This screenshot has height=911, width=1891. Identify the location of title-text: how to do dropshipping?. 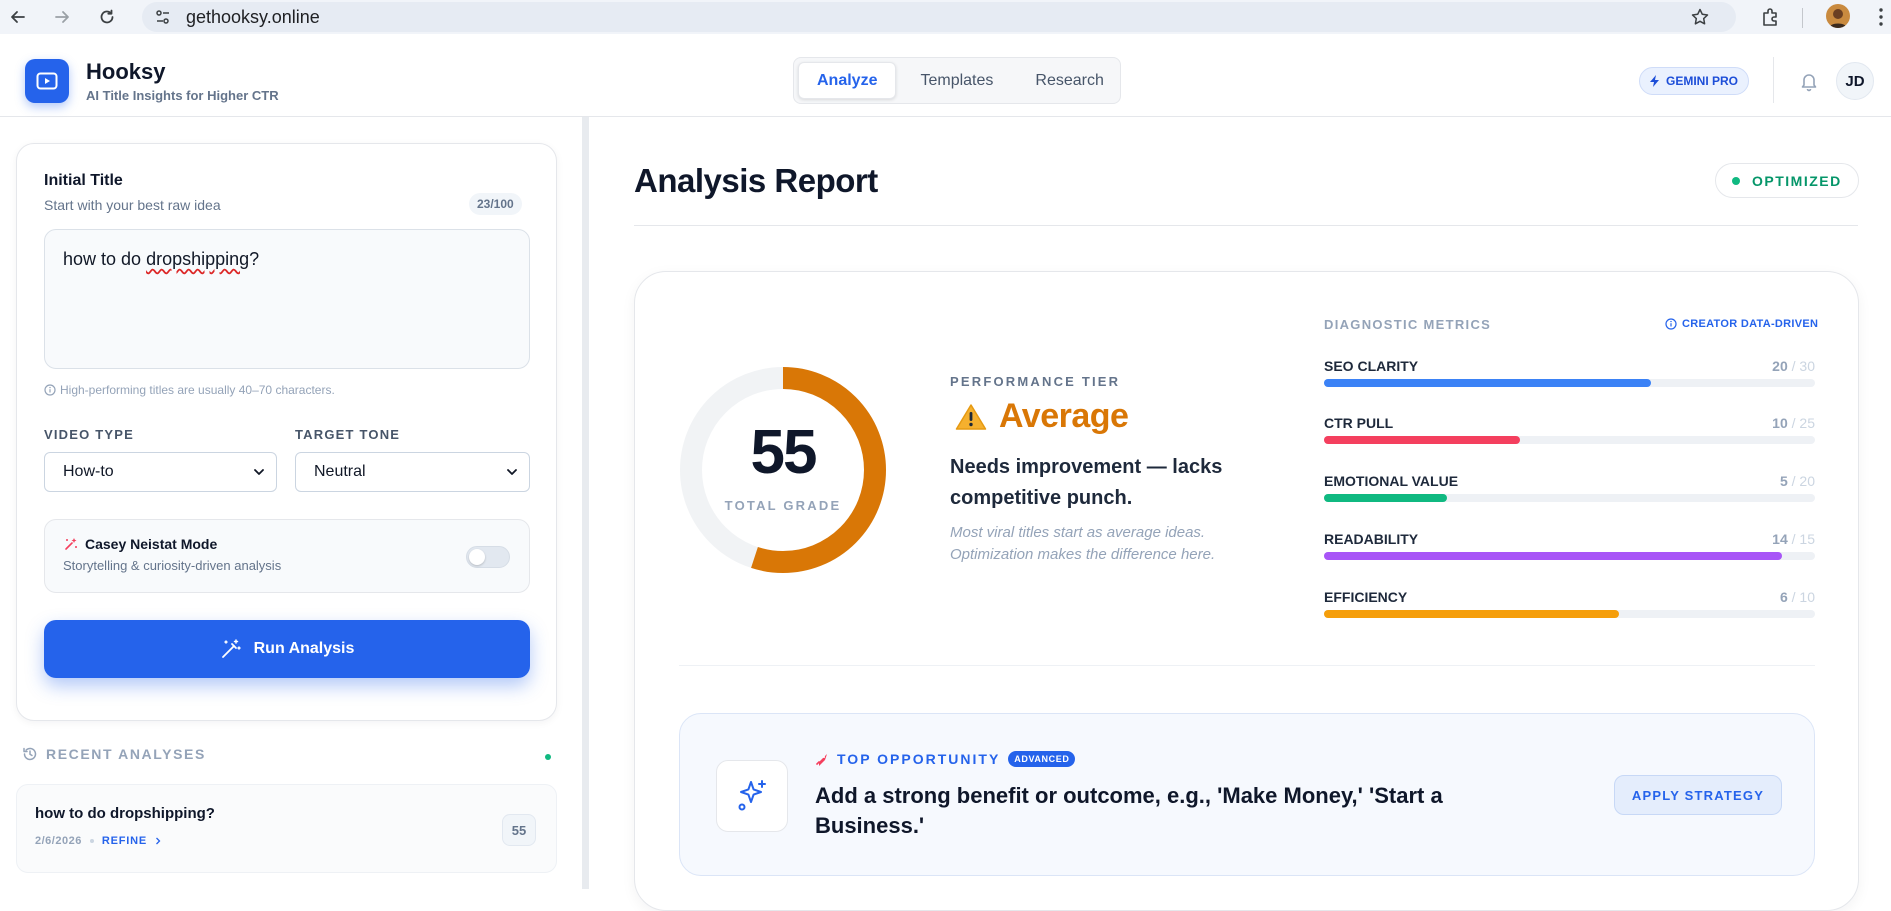
(161, 259).